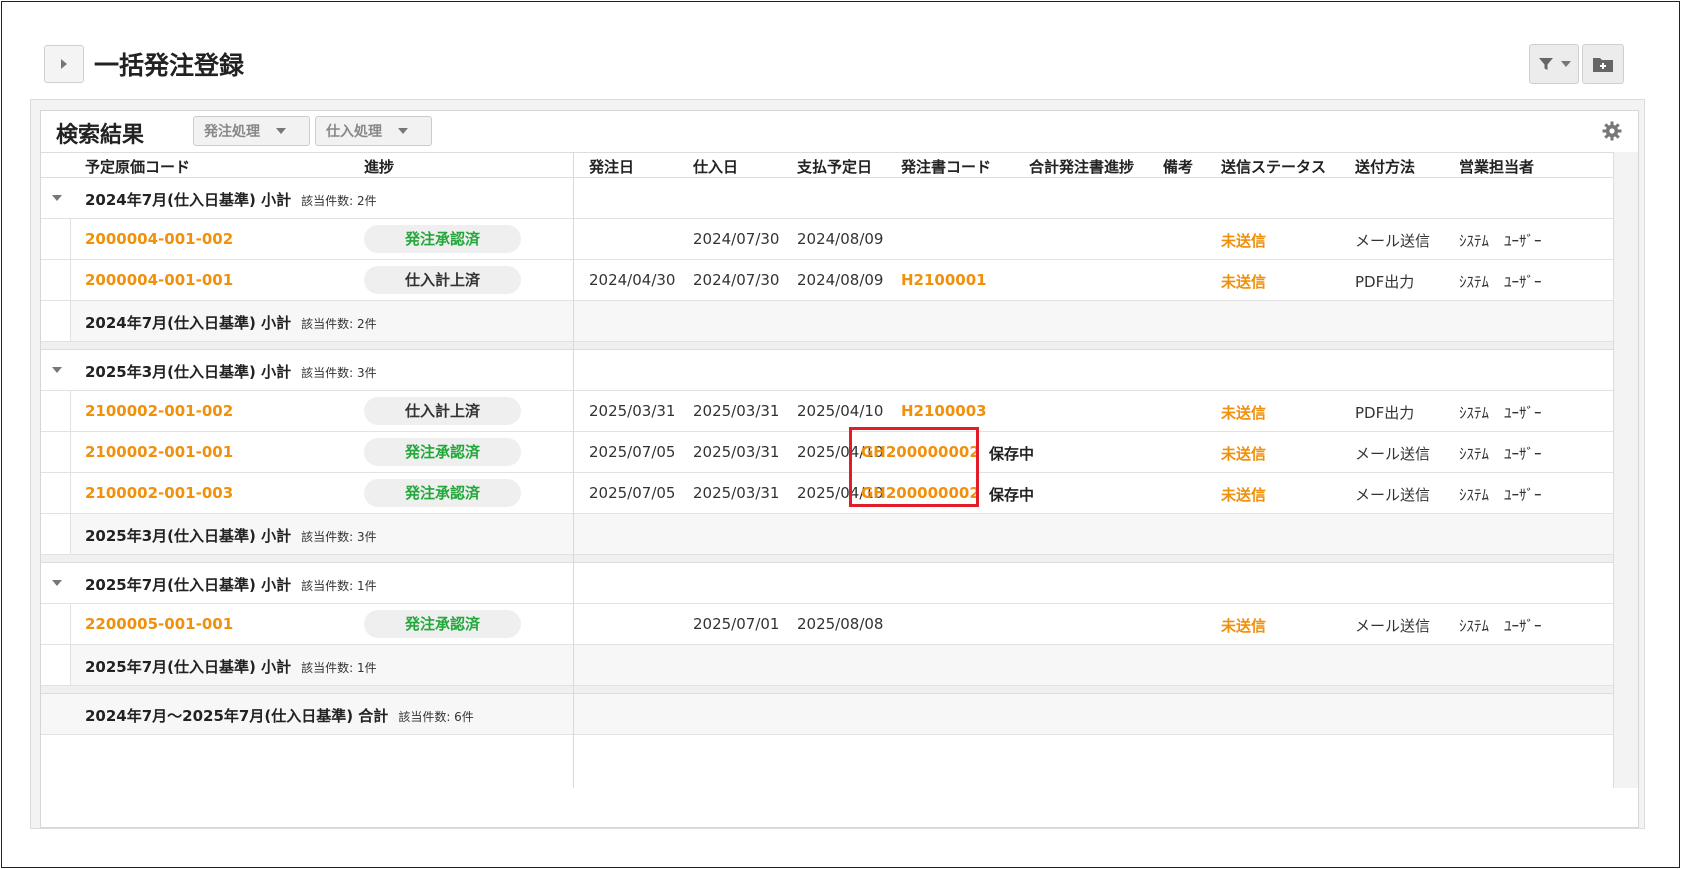 The width and height of the screenshot is (1681, 869). What do you see at coordinates (827, 198) in the screenshot?
I see `group-header-row: 2024年7月(仕入日基準) 小計 該当件数: 2件` at bounding box center [827, 198].